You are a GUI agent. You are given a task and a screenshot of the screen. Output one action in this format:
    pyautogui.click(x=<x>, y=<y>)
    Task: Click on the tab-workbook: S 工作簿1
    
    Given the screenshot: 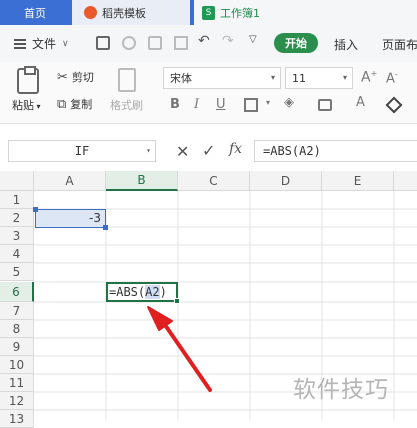 What is the action you would take?
    pyautogui.click(x=305, y=12)
    